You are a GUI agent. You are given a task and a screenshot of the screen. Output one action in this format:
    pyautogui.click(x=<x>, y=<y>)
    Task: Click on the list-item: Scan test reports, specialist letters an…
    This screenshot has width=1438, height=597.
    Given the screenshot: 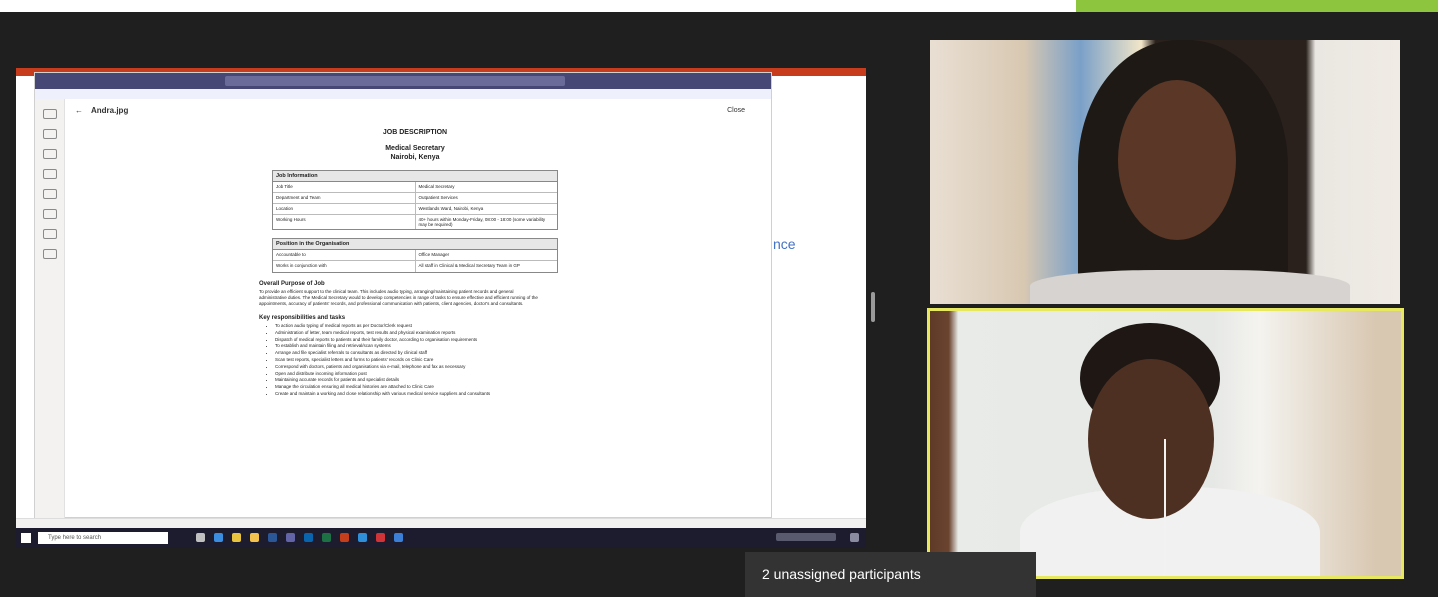 What is the action you would take?
    pyautogui.click(x=425, y=360)
    